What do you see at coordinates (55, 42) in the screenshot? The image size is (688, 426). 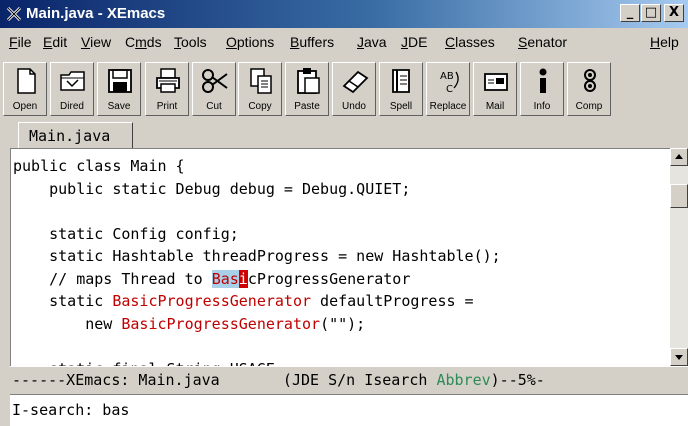 I see `menu-edit: Edit` at bounding box center [55, 42].